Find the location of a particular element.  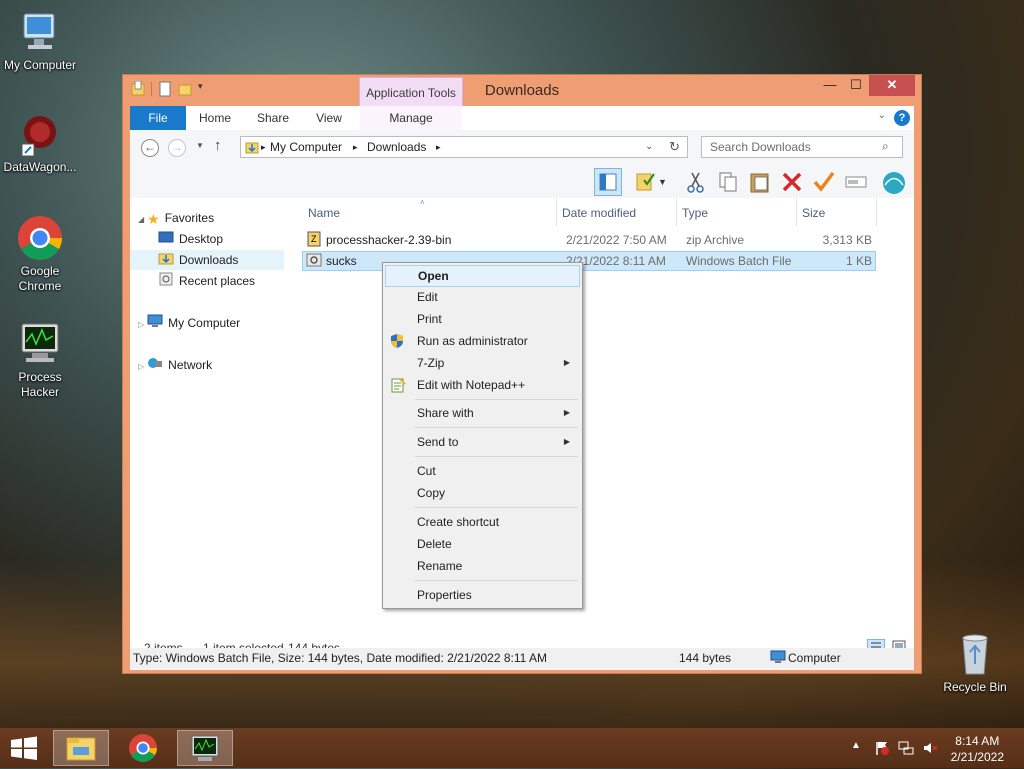

nav-recent-places-label: Recent places is located at coordinates (217, 281).